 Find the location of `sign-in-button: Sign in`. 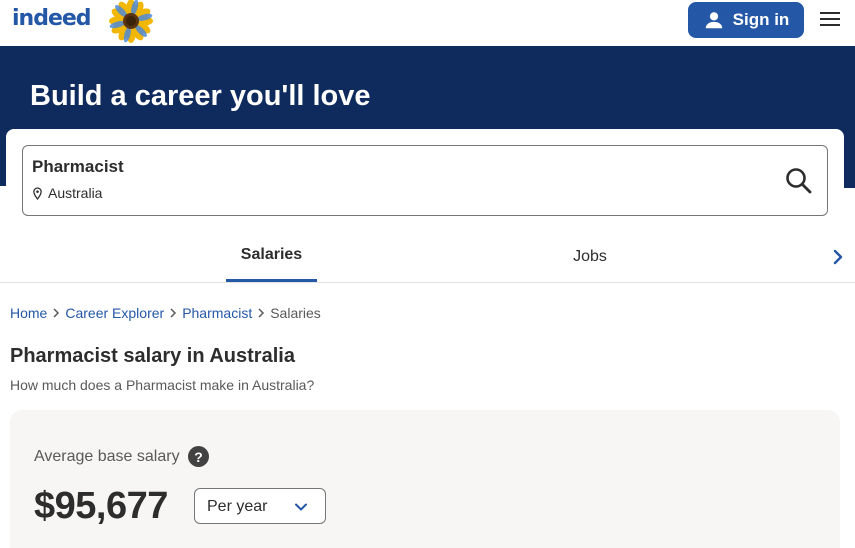

sign-in-button: Sign in is located at coordinates (746, 20).